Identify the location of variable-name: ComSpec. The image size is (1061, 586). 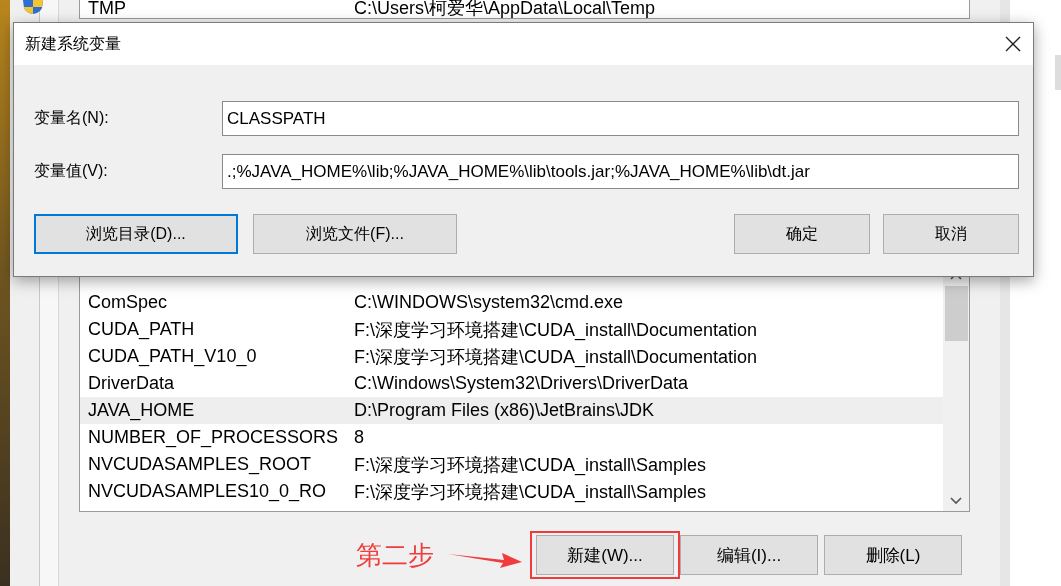
(128, 302).